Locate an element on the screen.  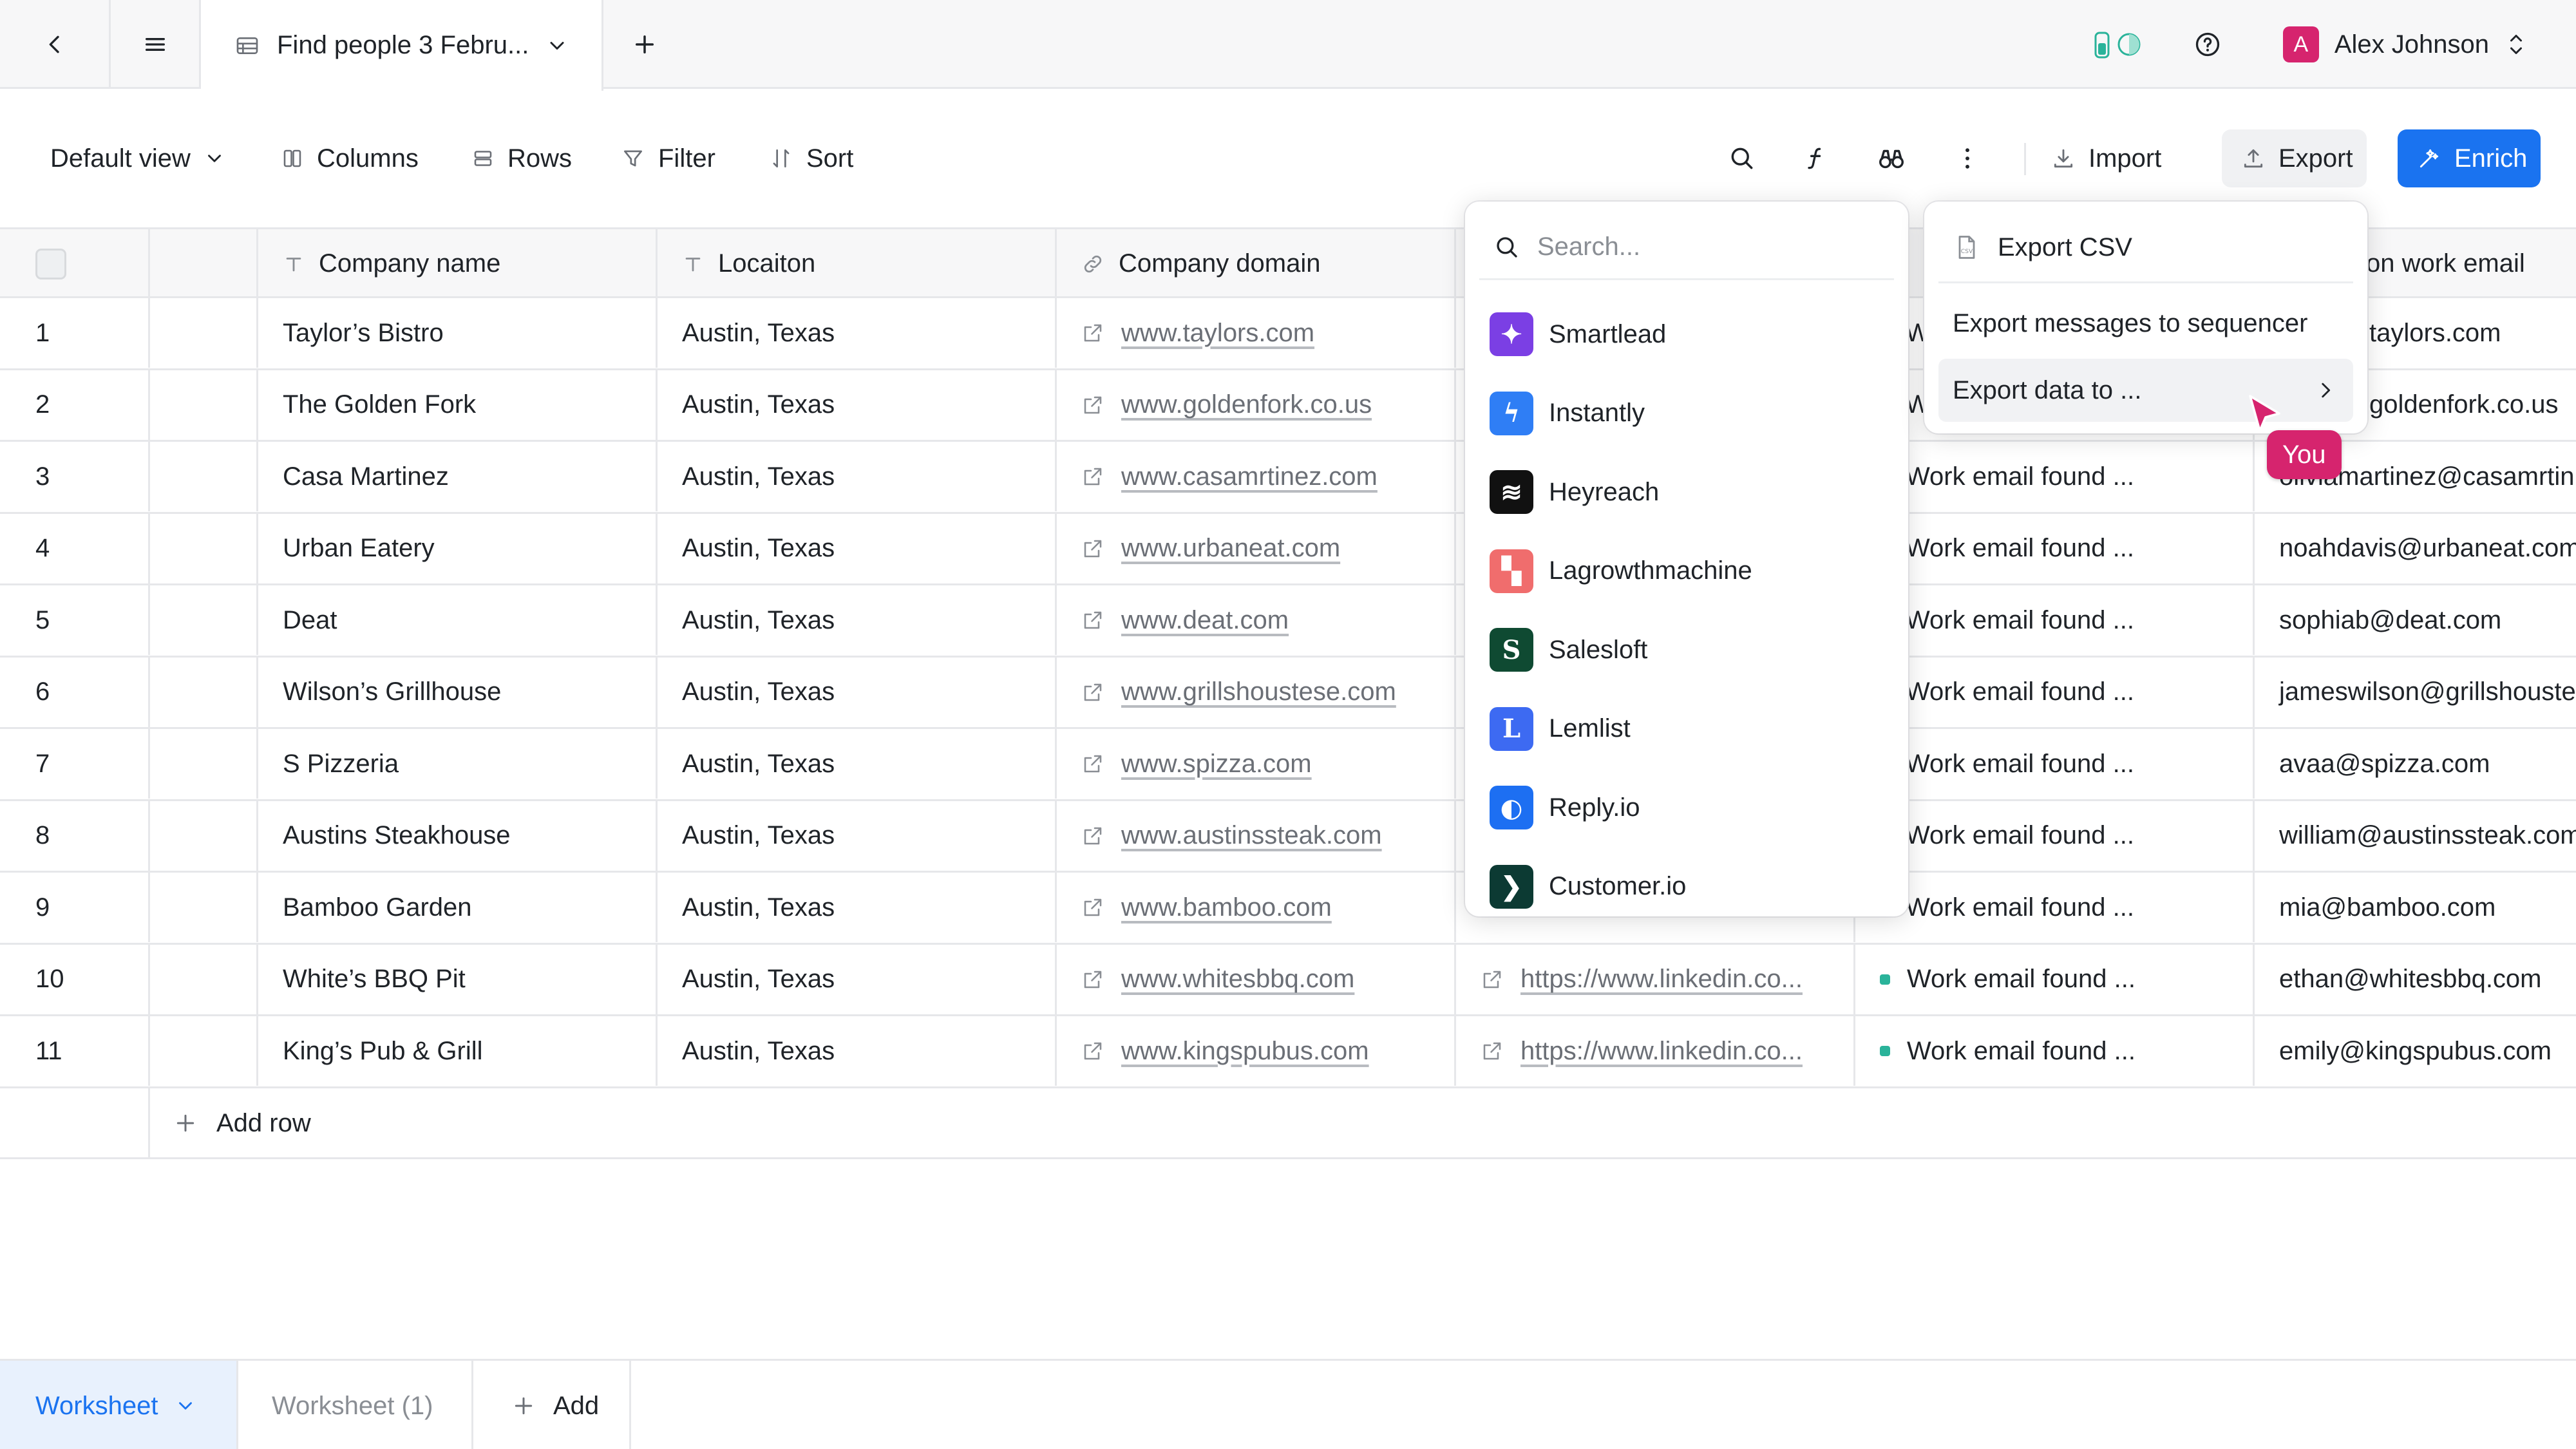
company-domain-cell: www.austinssteak.com is located at coordinates (1256, 836).